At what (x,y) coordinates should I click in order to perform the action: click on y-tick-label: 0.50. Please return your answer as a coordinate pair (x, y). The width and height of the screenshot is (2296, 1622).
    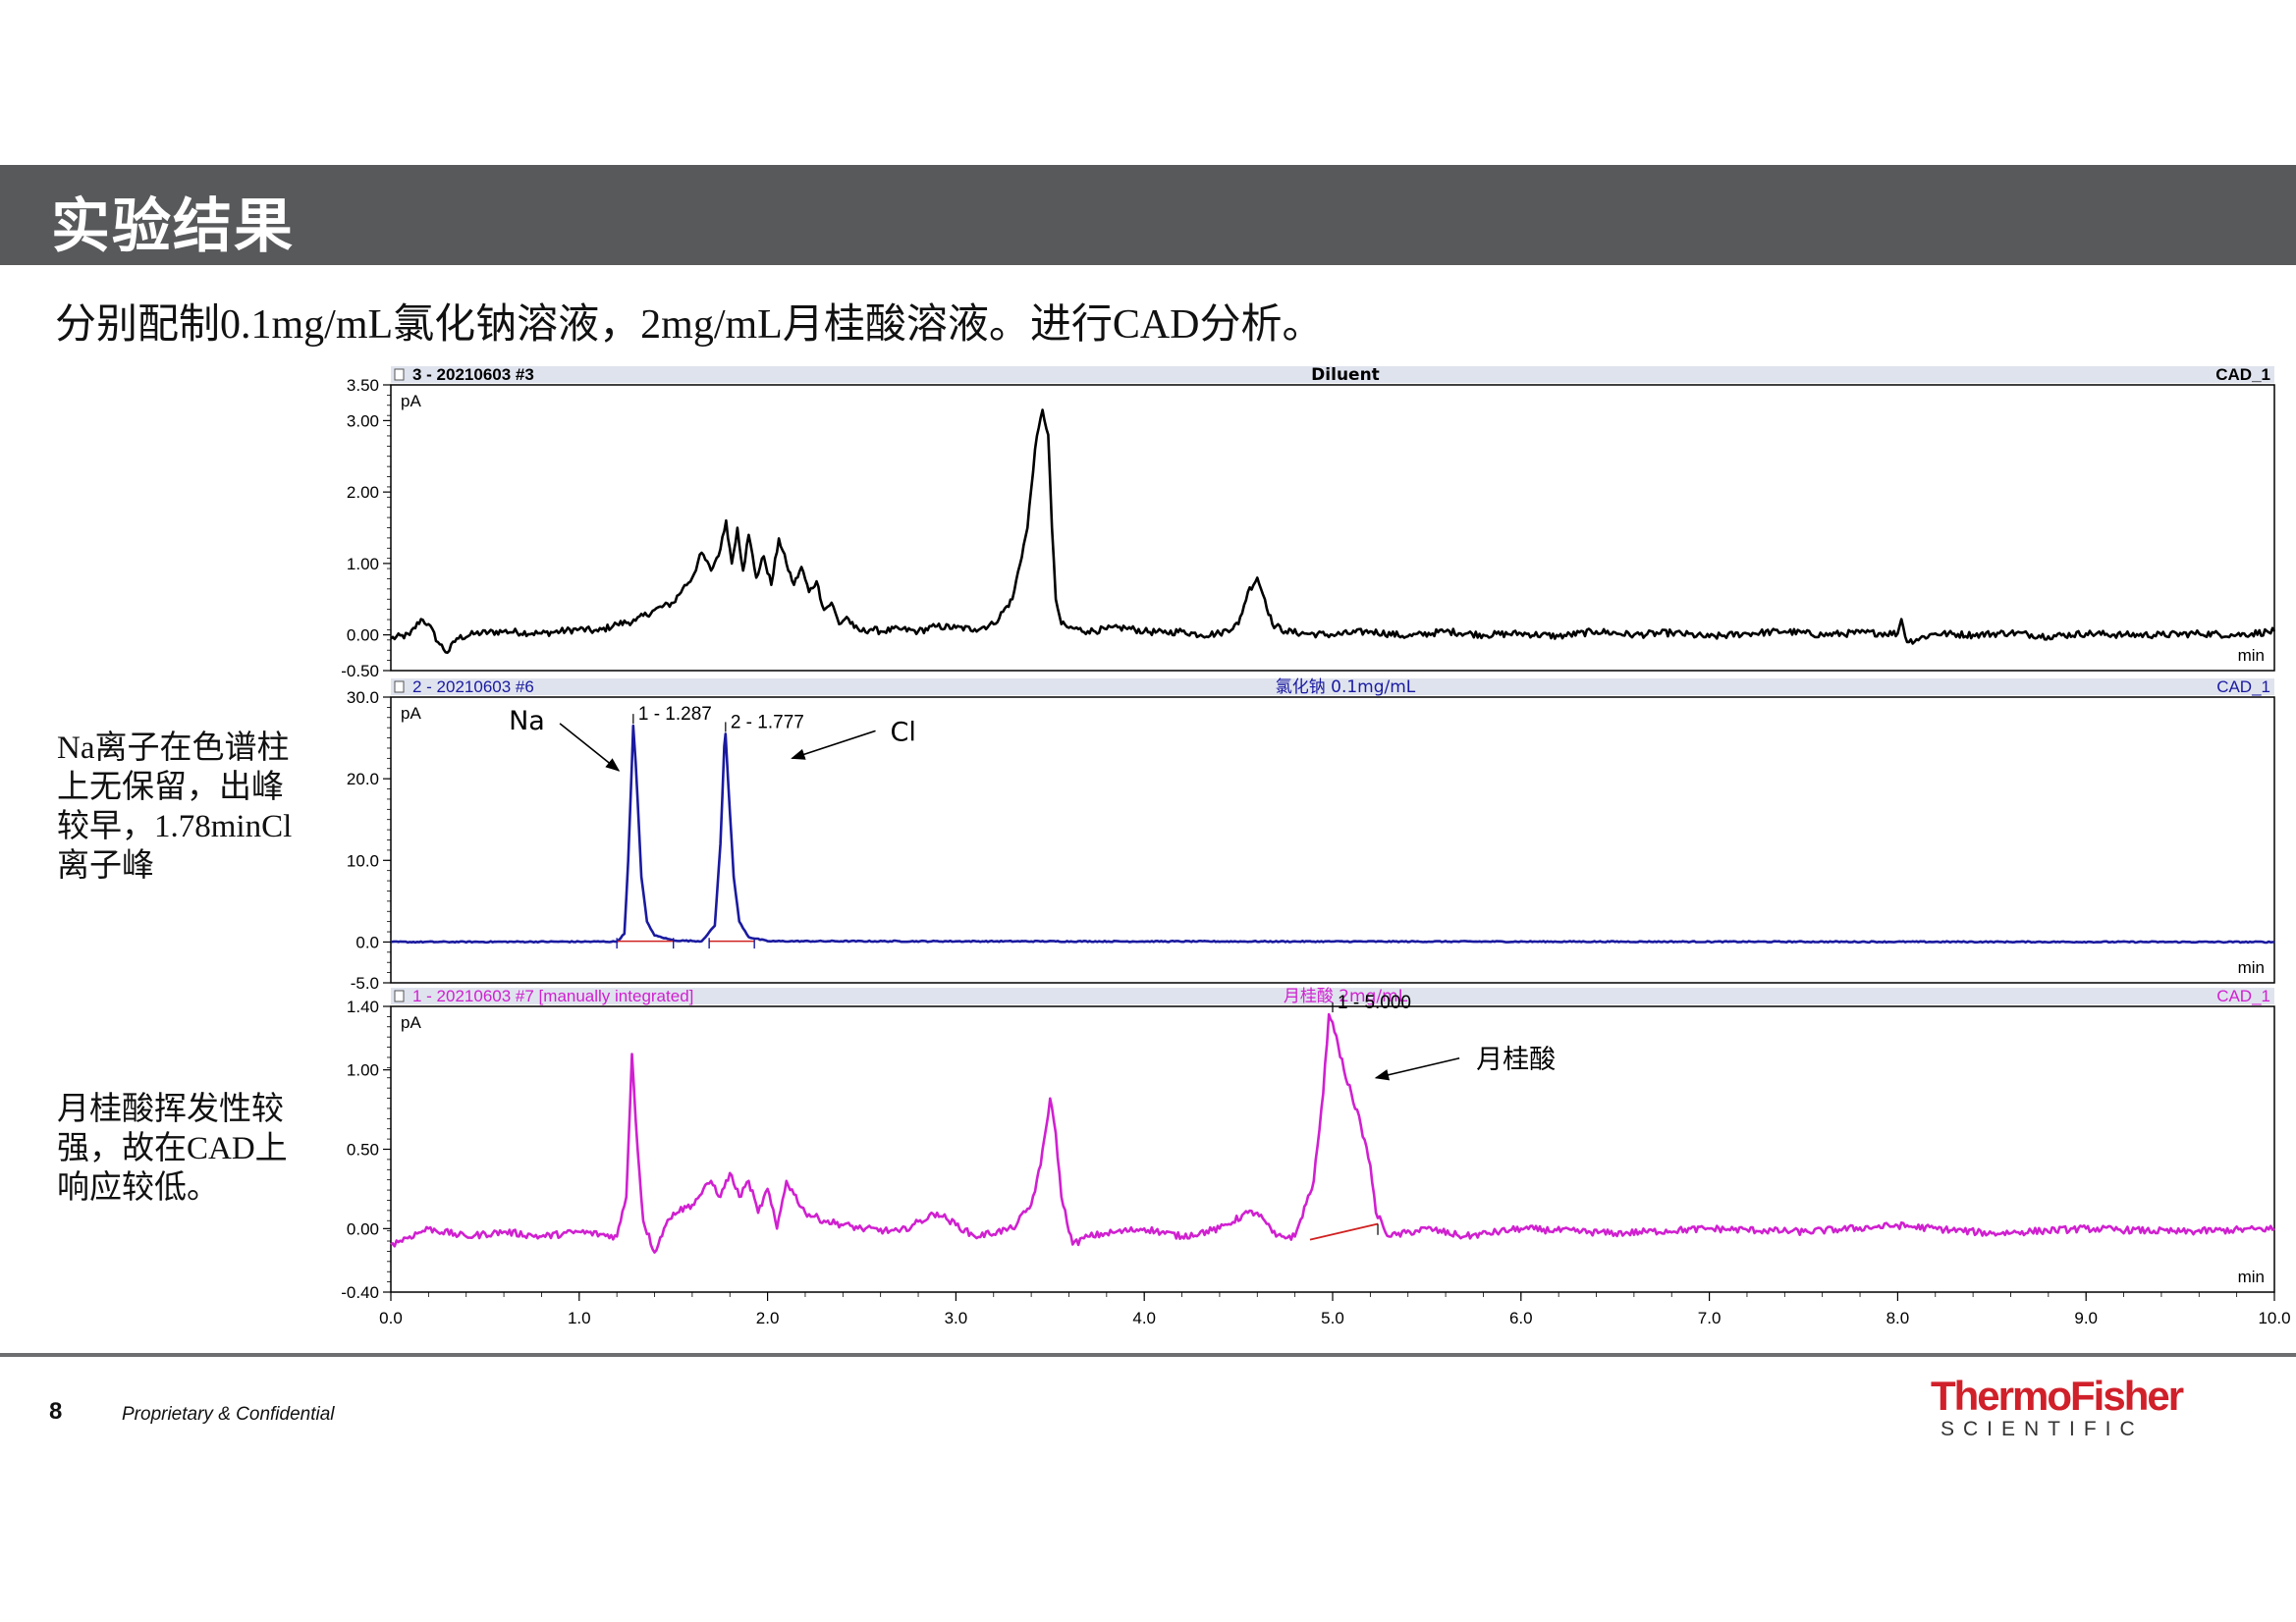
    Looking at the image, I should click on (363, 1150).